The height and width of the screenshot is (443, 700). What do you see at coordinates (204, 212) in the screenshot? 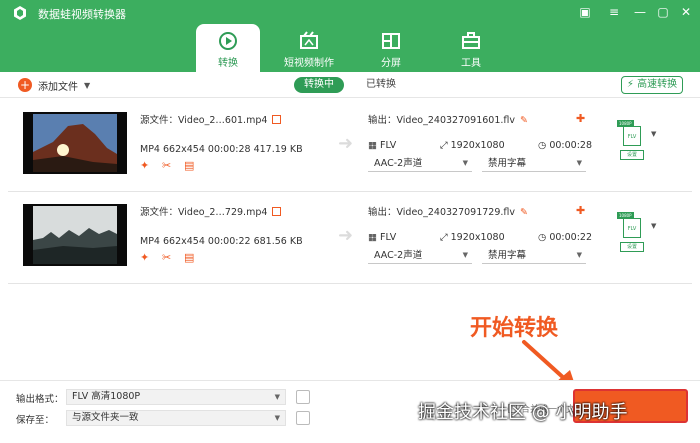
I see `source-filename-text: 源文件：Video_2…729.mp4` at bounding box center [204, 212].